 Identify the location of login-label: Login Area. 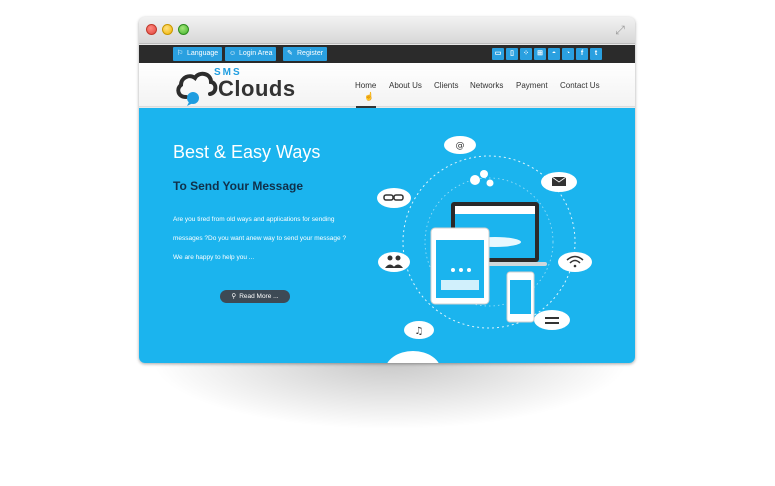
(256, 53).